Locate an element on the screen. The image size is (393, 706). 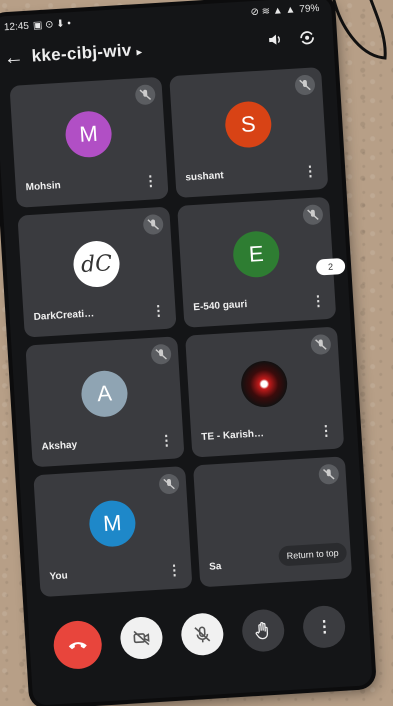
participant-name: Sa is located at coordinates (215, 567).